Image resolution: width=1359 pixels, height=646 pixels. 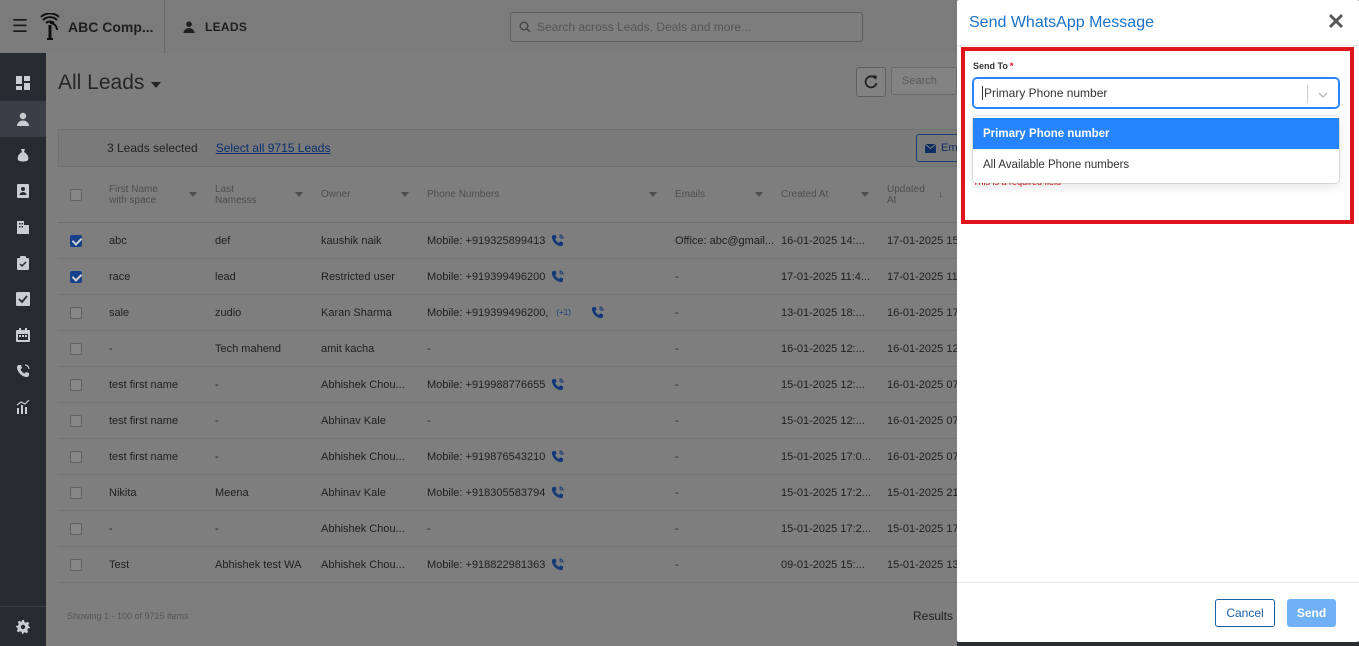 What do you see at coordinates (23, 335) in the screenshot?
I see `sidebar-item-calendar` at bounding box center [23, 335].